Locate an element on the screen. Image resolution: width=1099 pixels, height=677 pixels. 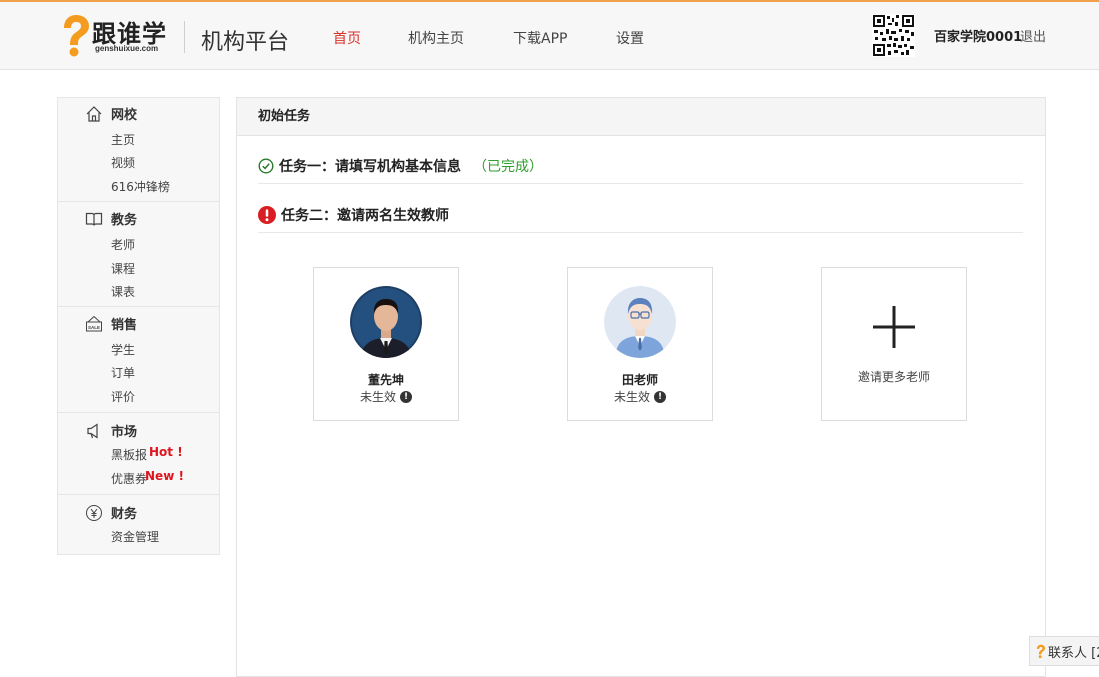
sale-tag-icon: SALE is located at coordinates (94, 323).